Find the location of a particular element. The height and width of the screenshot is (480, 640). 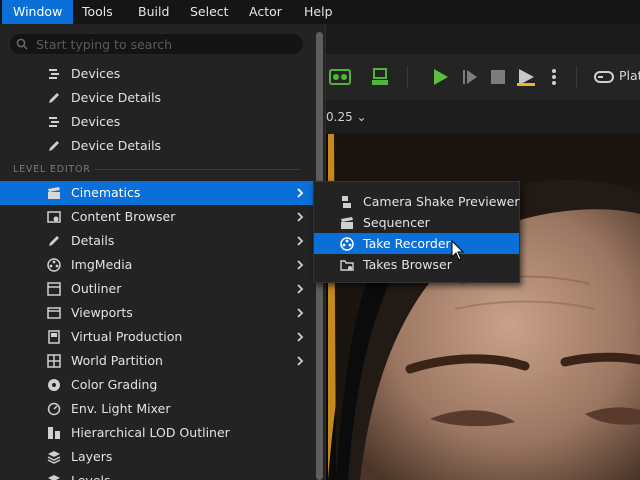

content-browser-icon is located at coordinates (54, 217).